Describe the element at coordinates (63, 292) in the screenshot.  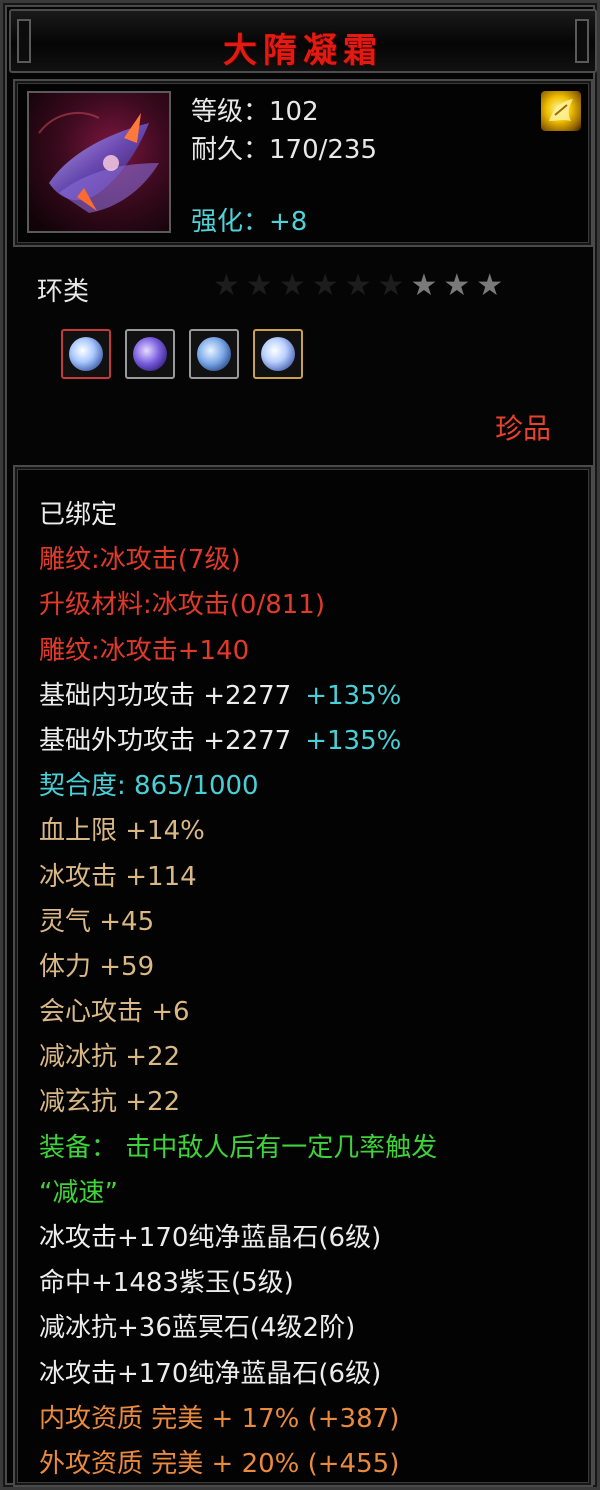
I see `item-category: 环类` at that location.